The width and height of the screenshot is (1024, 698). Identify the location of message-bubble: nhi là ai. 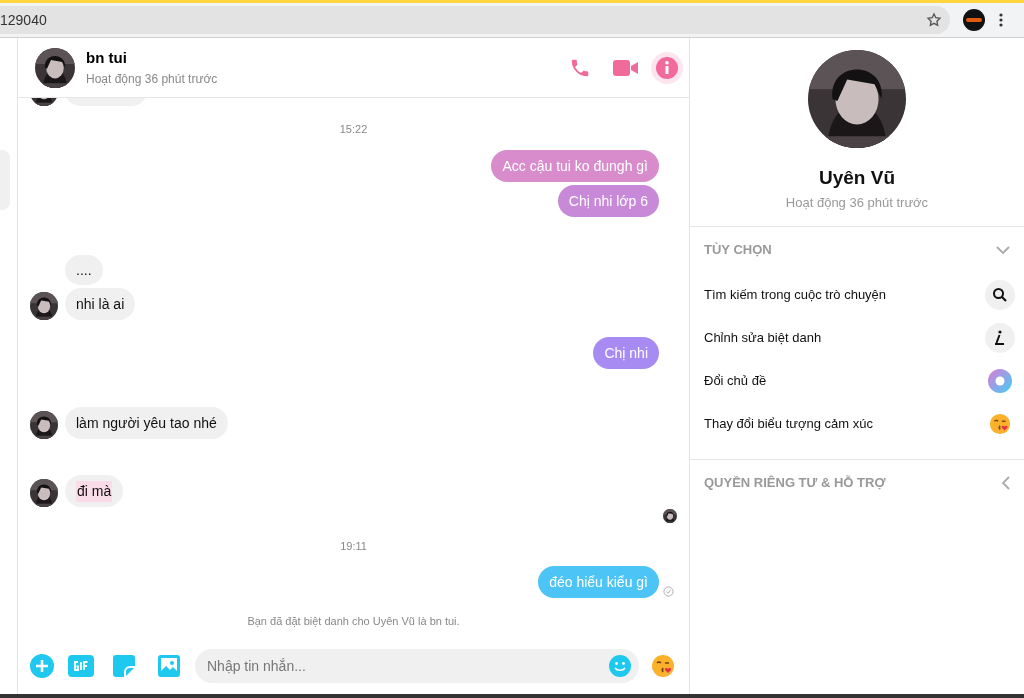
(100, 304).